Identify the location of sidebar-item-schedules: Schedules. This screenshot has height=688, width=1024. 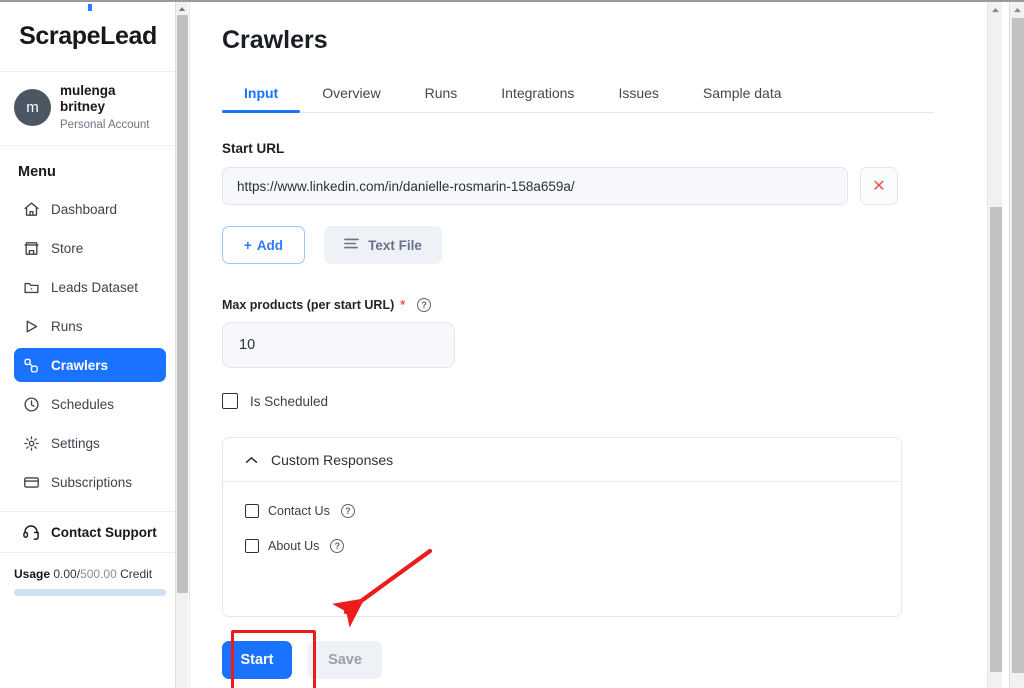
(90, 404).